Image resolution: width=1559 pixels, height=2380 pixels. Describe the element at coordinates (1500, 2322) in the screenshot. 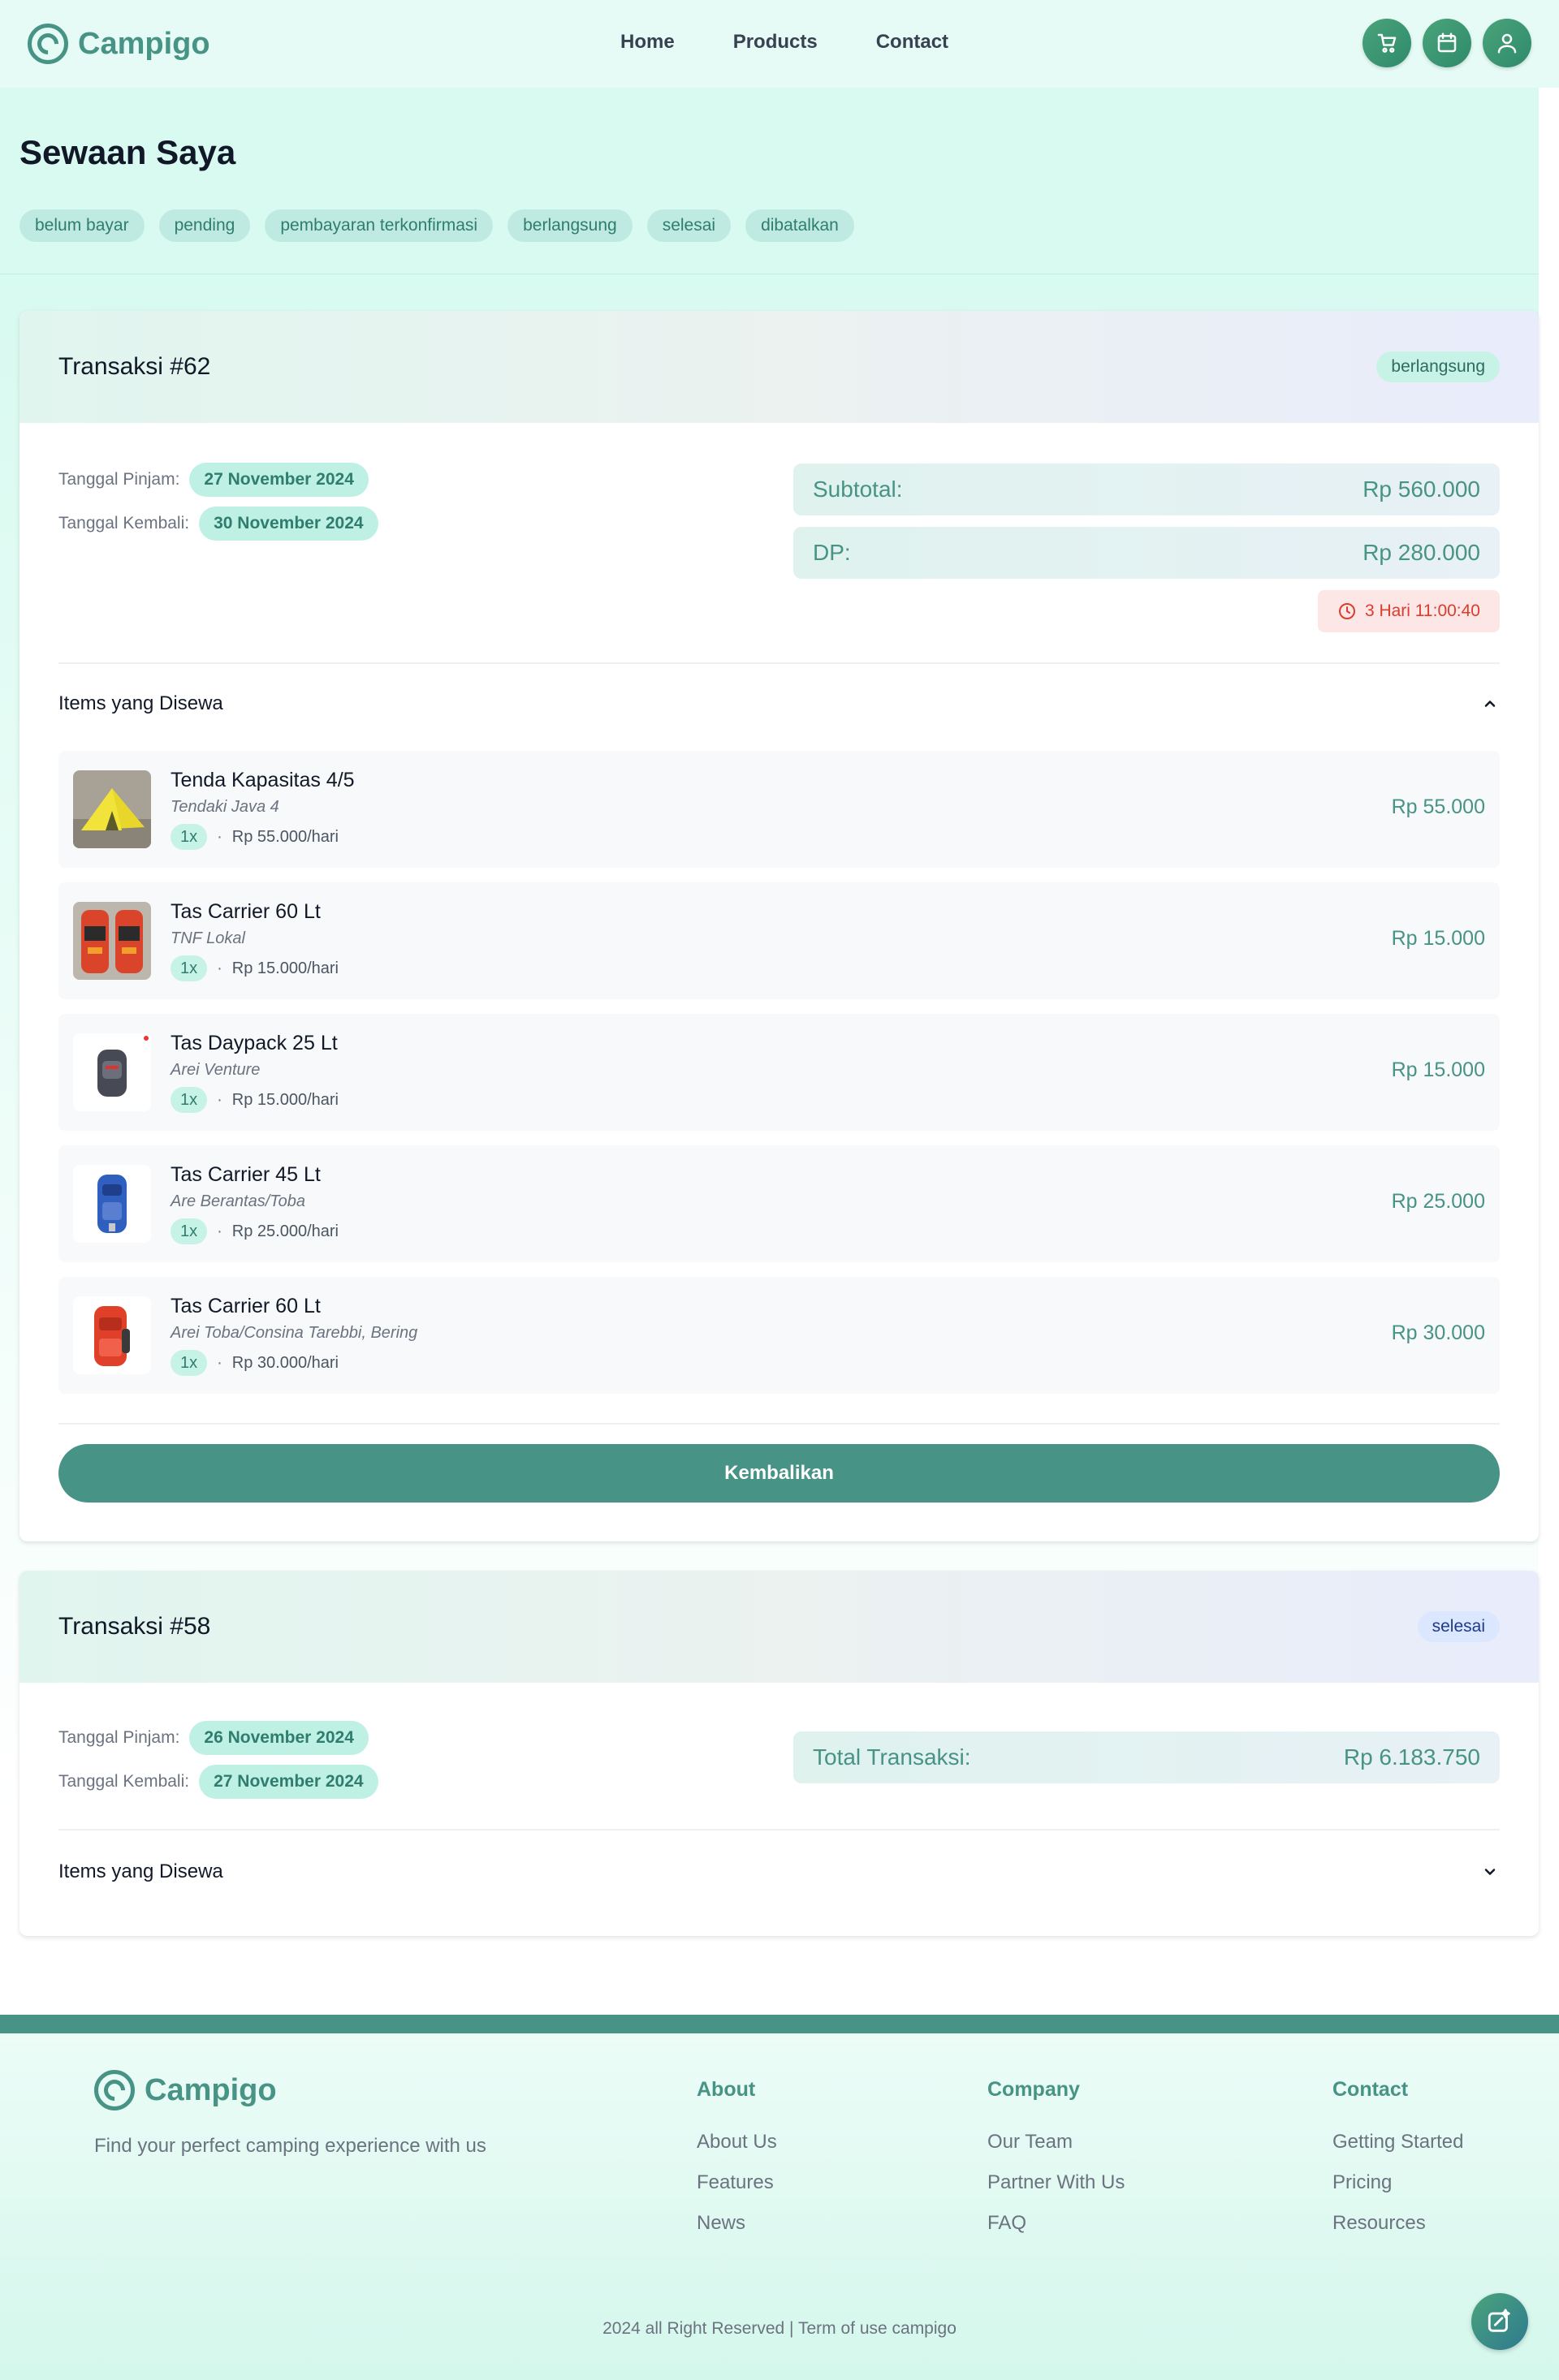

I see `ai-assistant-button` at that location.